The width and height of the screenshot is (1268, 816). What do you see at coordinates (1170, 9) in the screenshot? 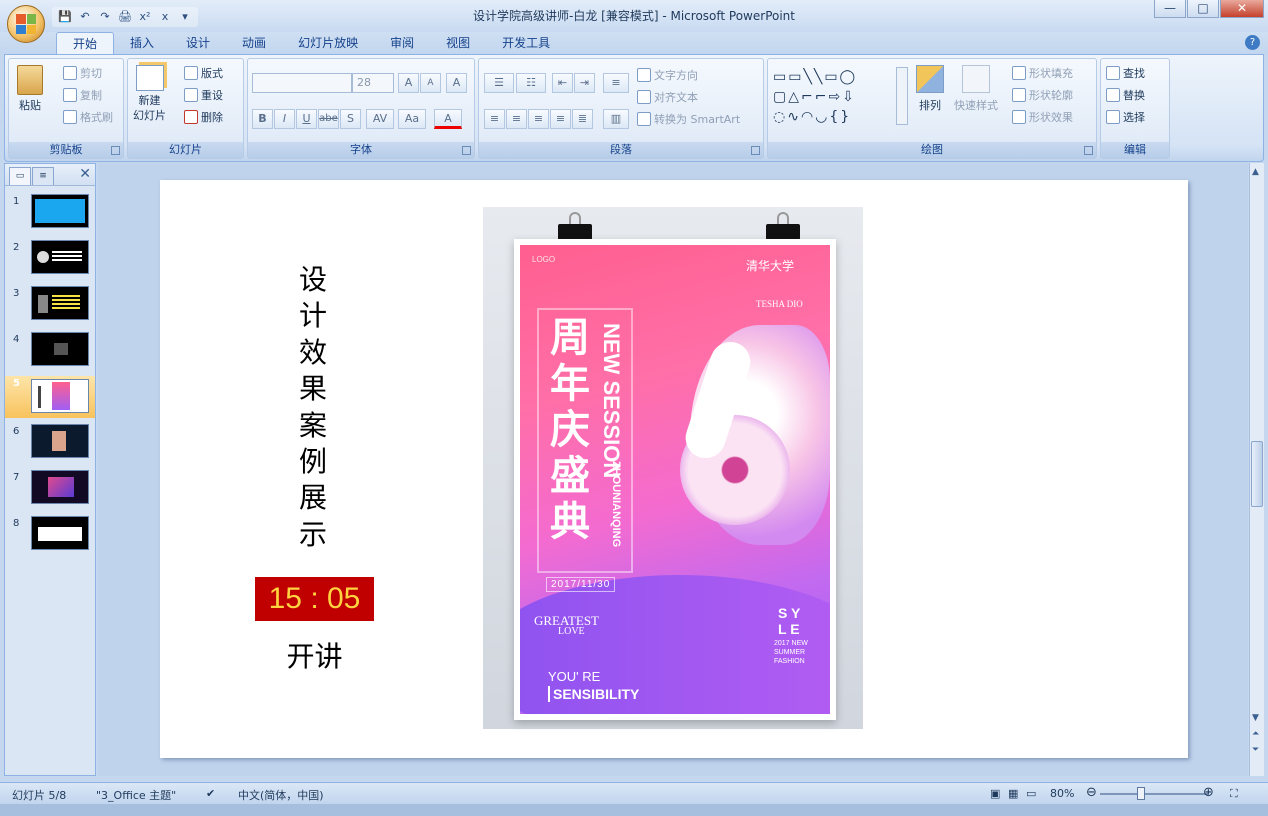
I see `minimize-button: —` at bounding box center [1170, 9].